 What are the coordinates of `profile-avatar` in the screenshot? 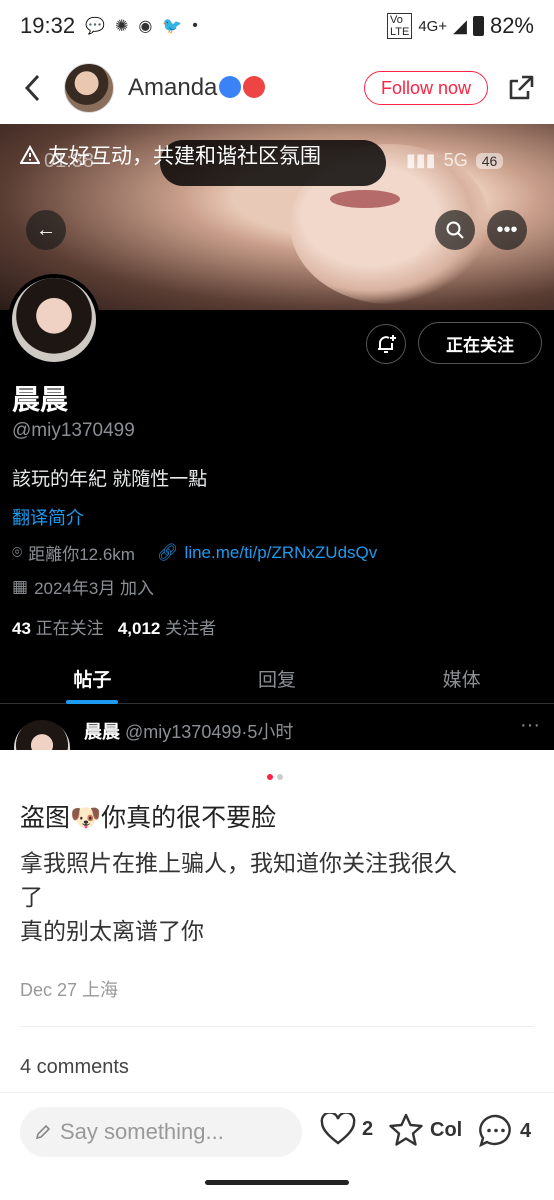 It's located at (54, 320).